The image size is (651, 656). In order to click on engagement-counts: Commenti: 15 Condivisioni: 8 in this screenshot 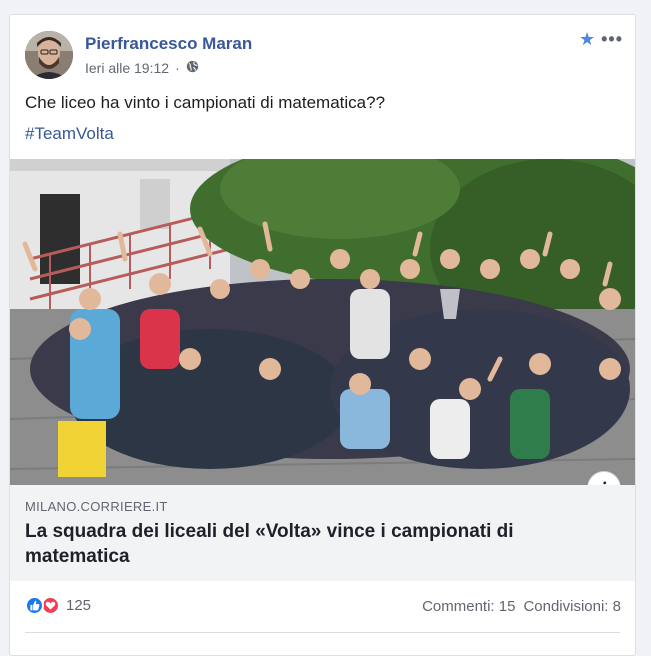, I will do `click(521, 606)`.